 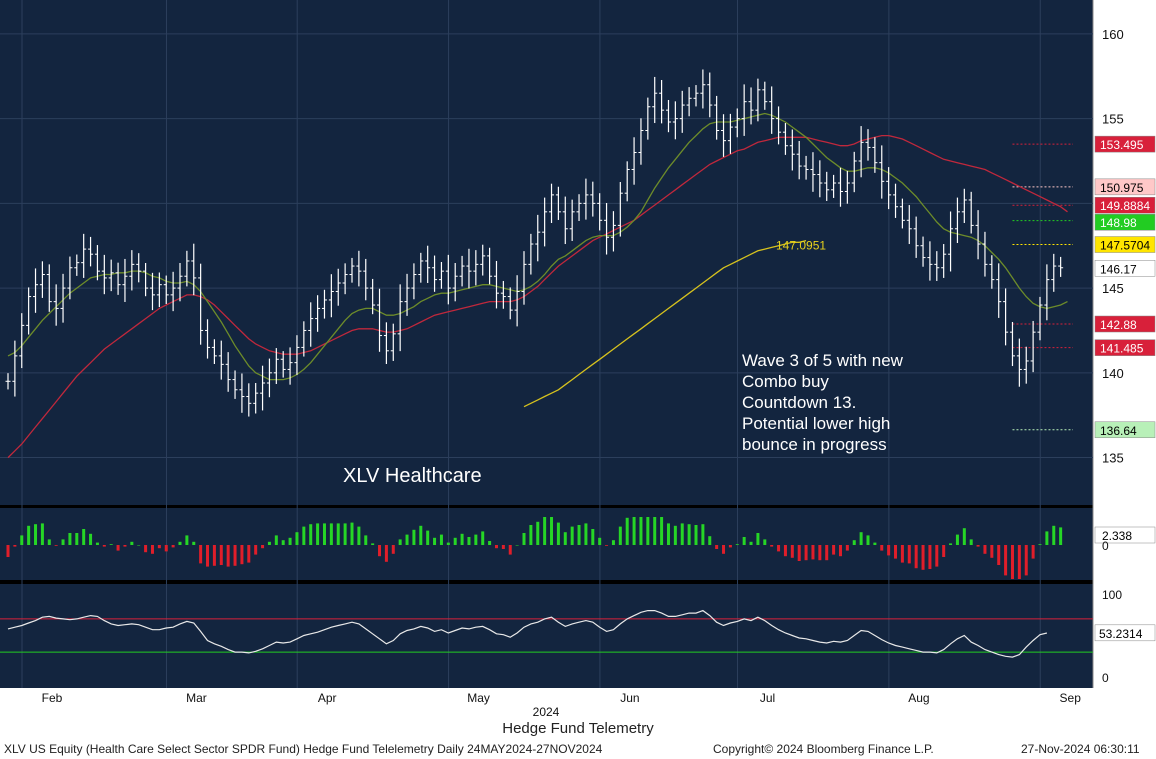 I want to click on chart-annotation-line: Combo buy, so click(x=785, y=381).